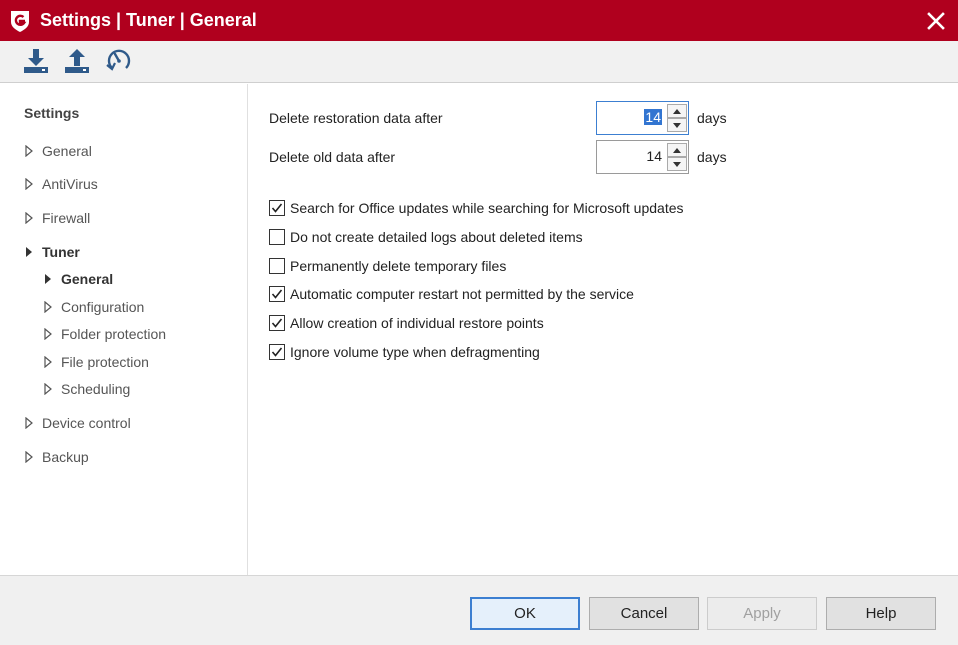  Describe the element at coordinates (65, 457) in the screenshot. I see `nav-item-label: Backup` at that location.